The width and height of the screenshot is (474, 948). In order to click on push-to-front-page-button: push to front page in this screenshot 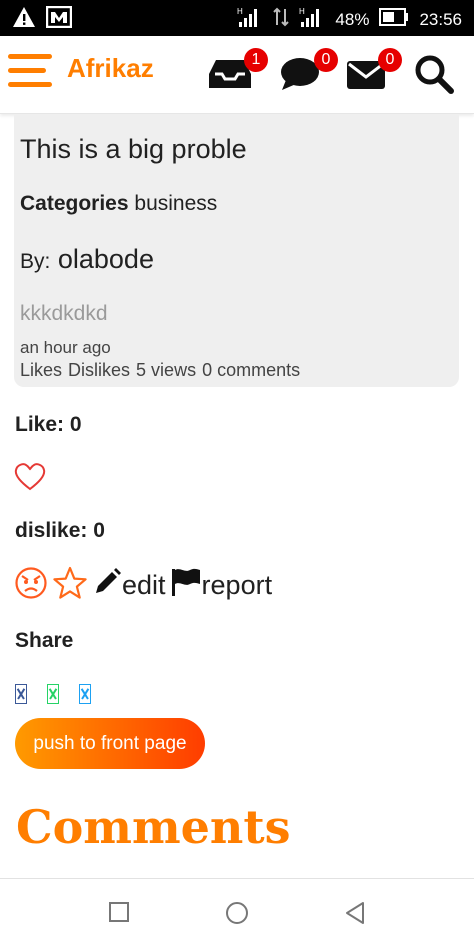, I will do `click(110, 743)`.